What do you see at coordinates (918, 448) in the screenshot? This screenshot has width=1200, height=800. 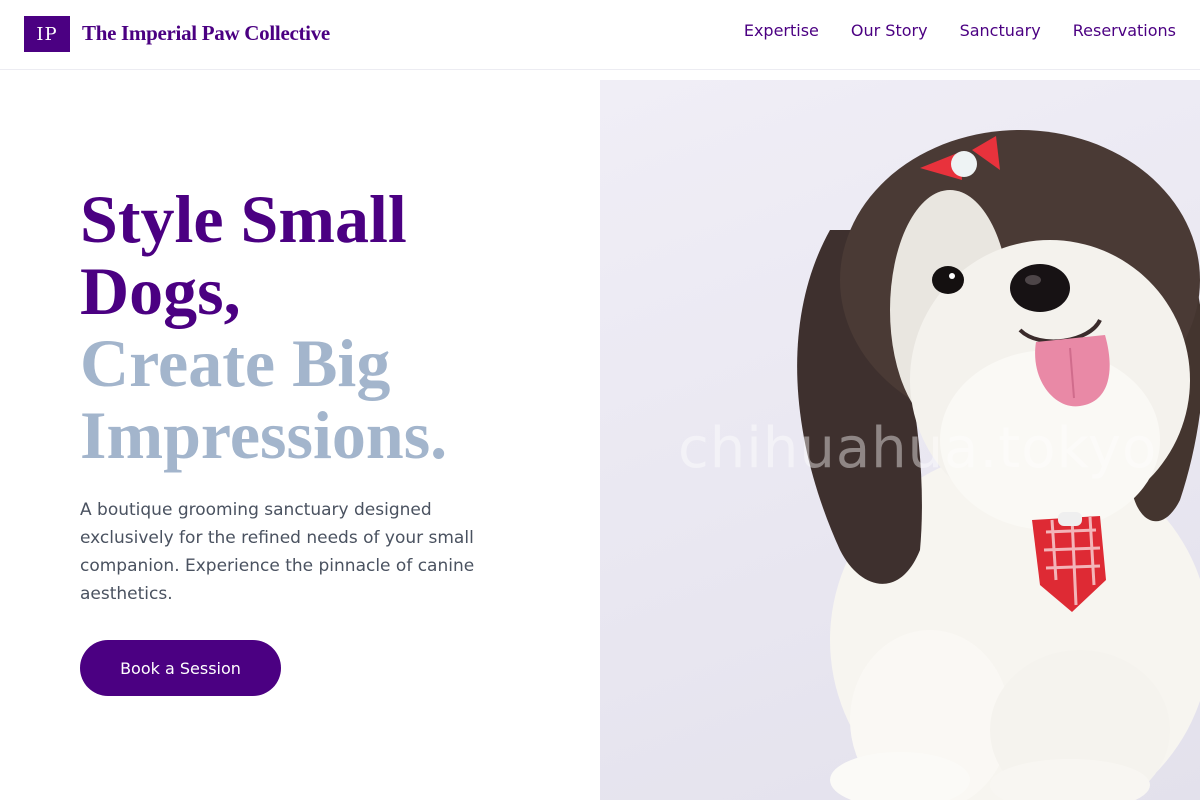 I see `image-watermark: chihuahua.tokyo` at bounding box center [918, 448].